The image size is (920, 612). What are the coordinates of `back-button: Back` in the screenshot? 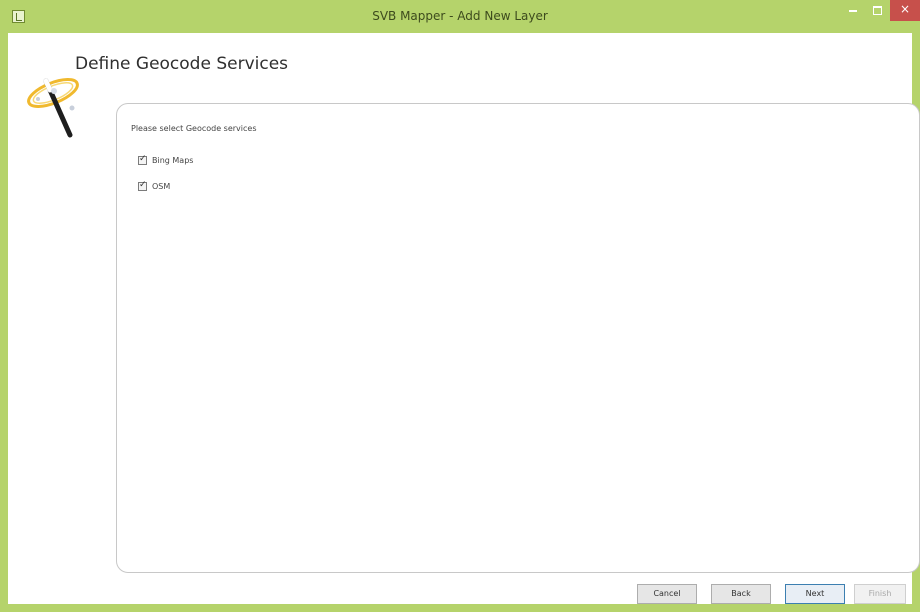 It's located at (741, 594).